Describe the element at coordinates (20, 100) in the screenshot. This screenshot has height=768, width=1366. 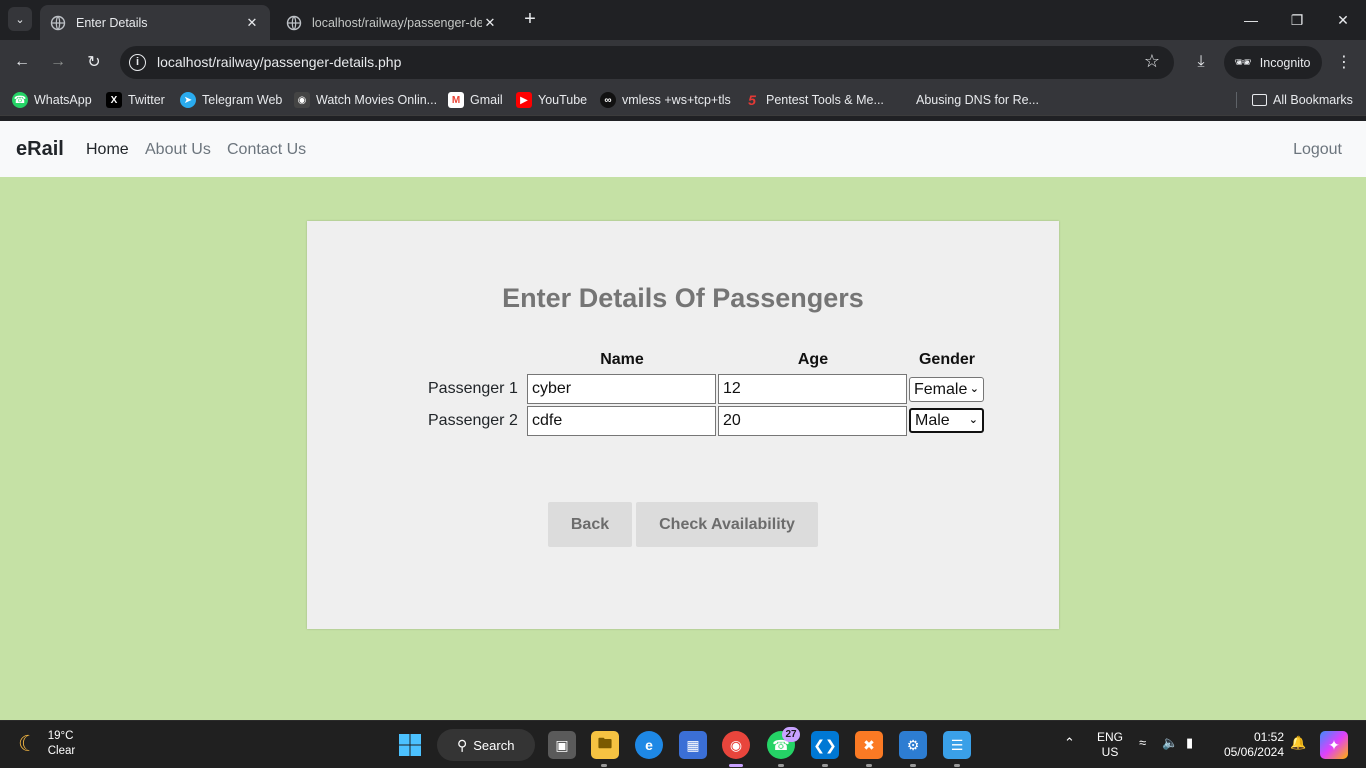
I see `whatsapp-icon: ☎` at that location.